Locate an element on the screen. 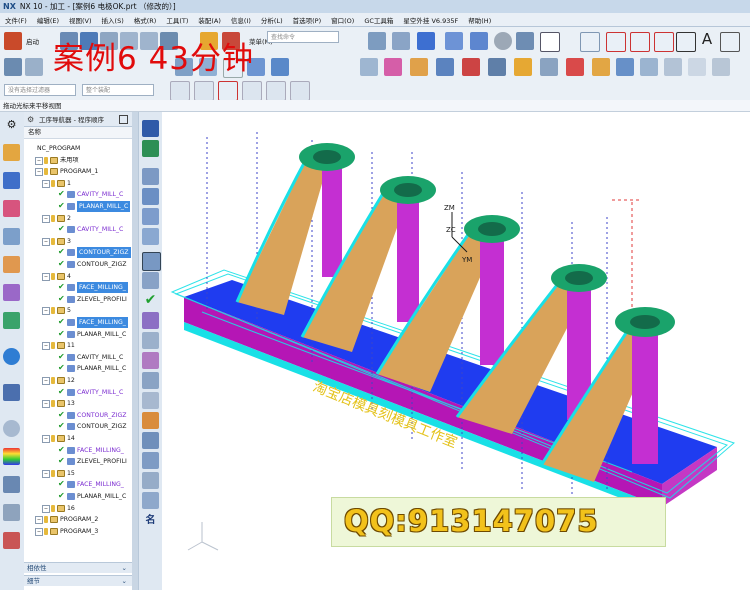  generate-icon is located at coordinates (419, 67).